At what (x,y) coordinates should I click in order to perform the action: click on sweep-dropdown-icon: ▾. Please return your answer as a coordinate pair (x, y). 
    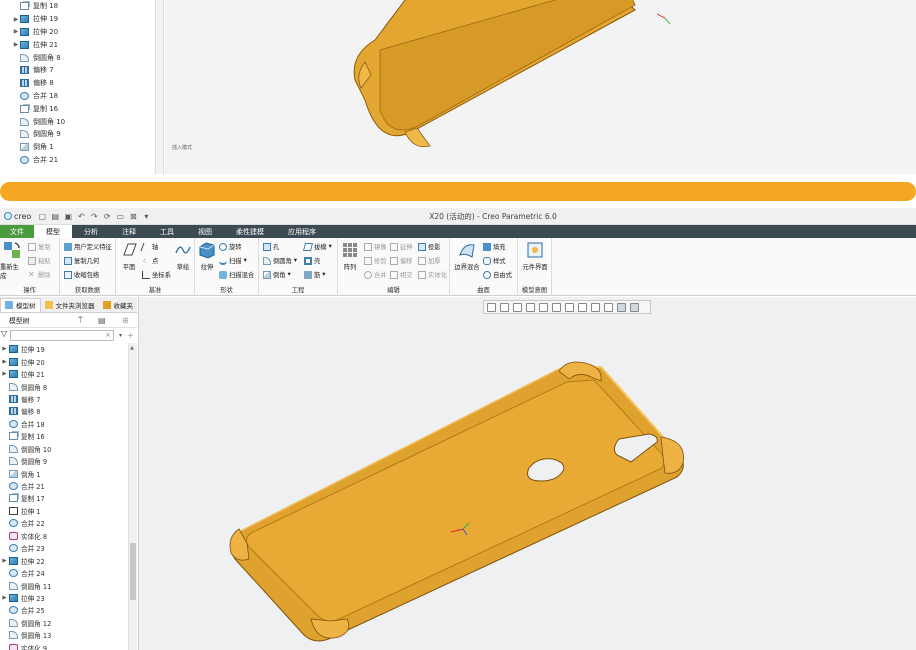
    Looking at the image, I should click on (245, 260).